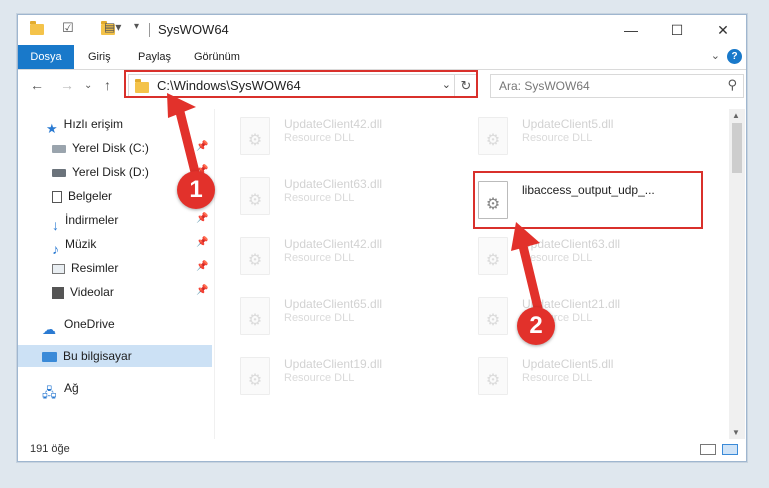 The width and height of the screenshot is (769, 488). What do you see at coordinates (55, 225) in the screenshot?
I see `download-icon: ↓` at bounding box center [55, 225].